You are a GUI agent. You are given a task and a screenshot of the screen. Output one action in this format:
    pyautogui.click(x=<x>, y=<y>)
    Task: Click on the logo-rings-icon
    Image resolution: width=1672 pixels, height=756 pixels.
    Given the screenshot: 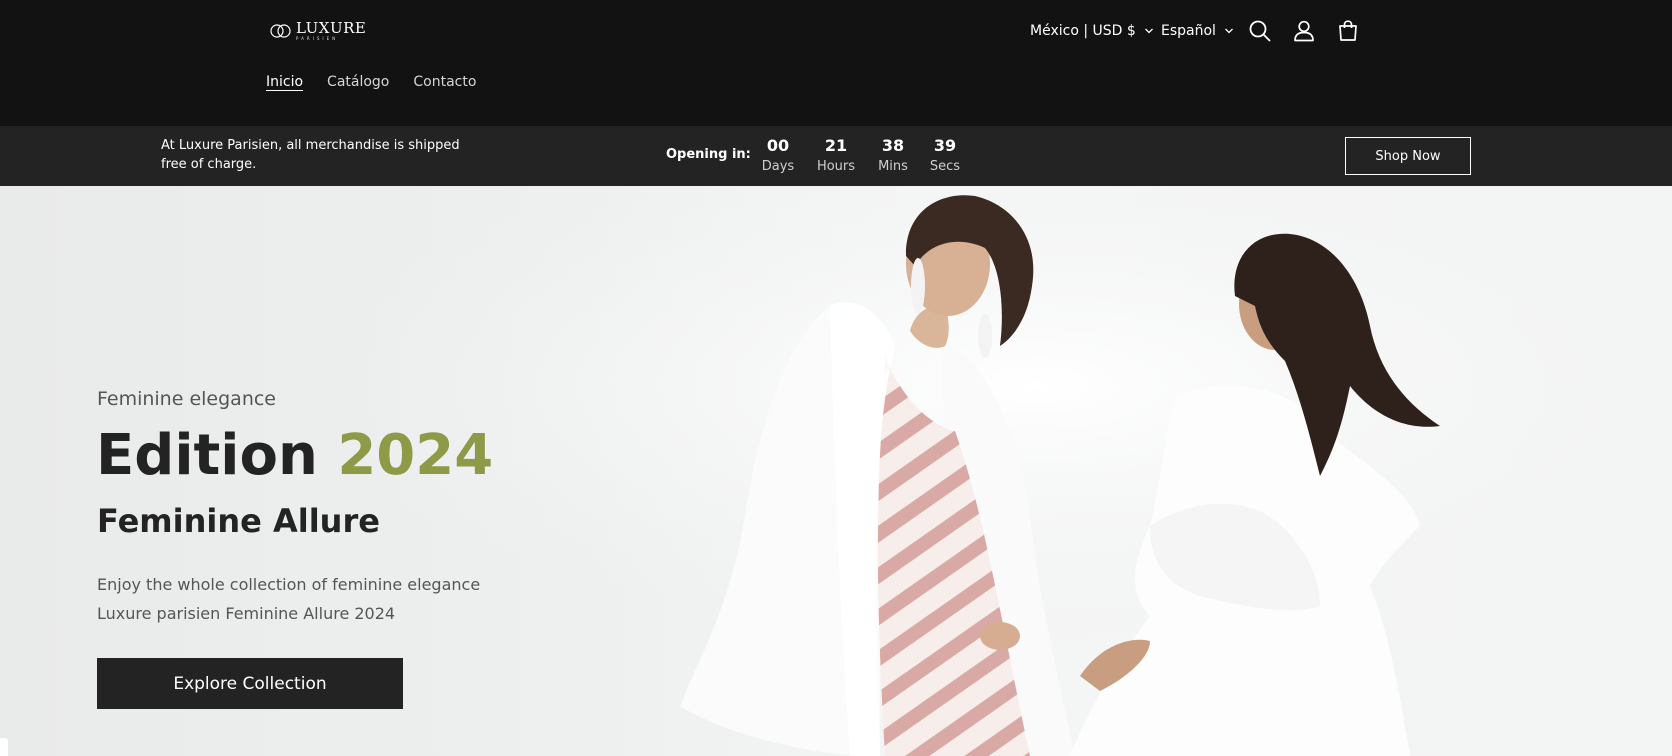 What is the action you would take?
    pyautogui.click(x=280, y=31)
    